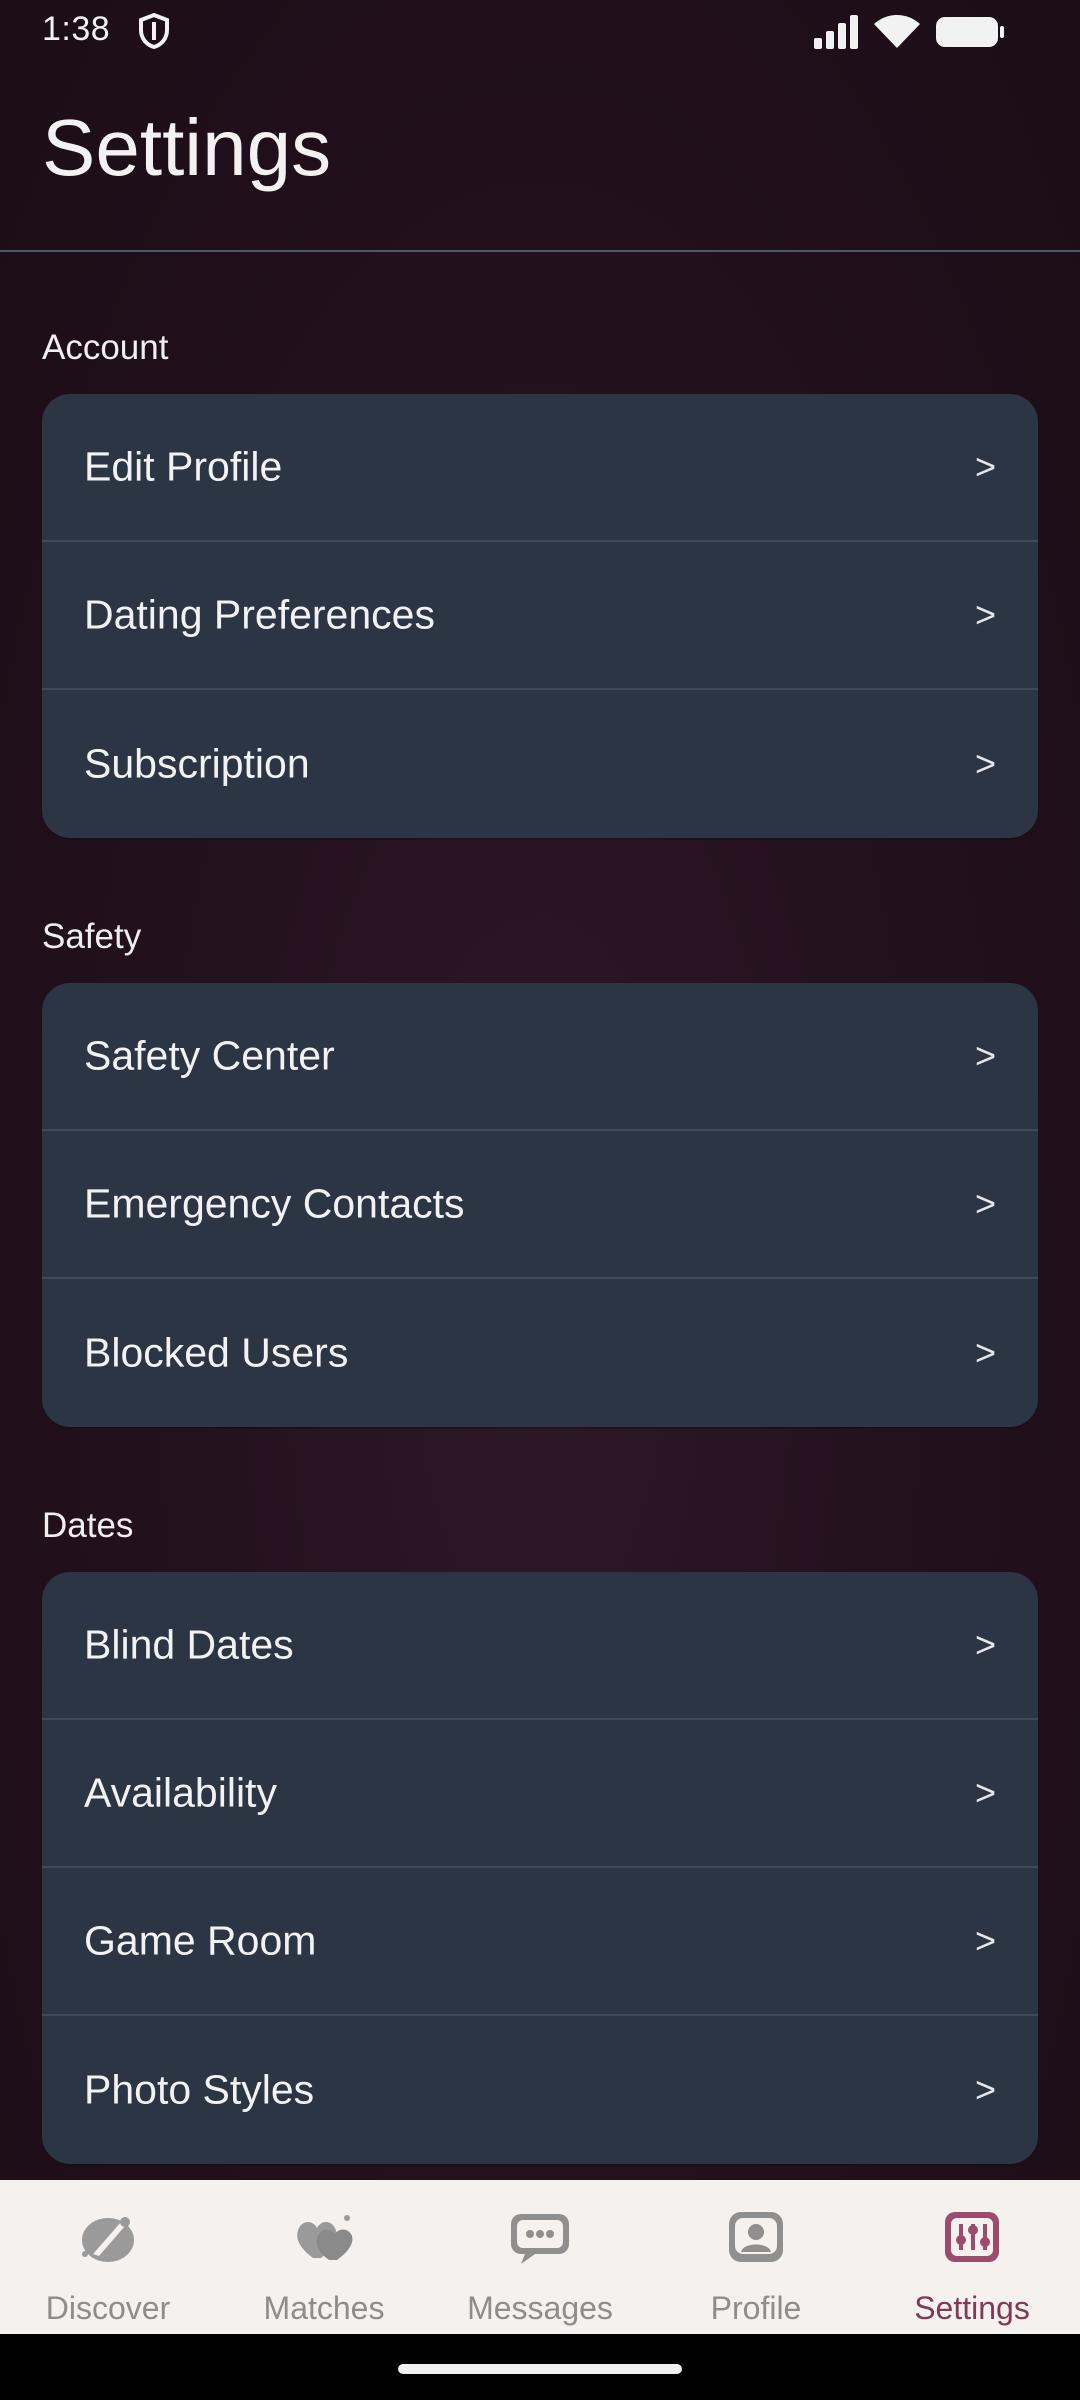 The height and width of the screenshot is (2400, 1080). What do you see at coordinates (540, 1942) in the screenshot?
I see `settings-row-game-room: Game Room >` at bounding box center [540, 1942].